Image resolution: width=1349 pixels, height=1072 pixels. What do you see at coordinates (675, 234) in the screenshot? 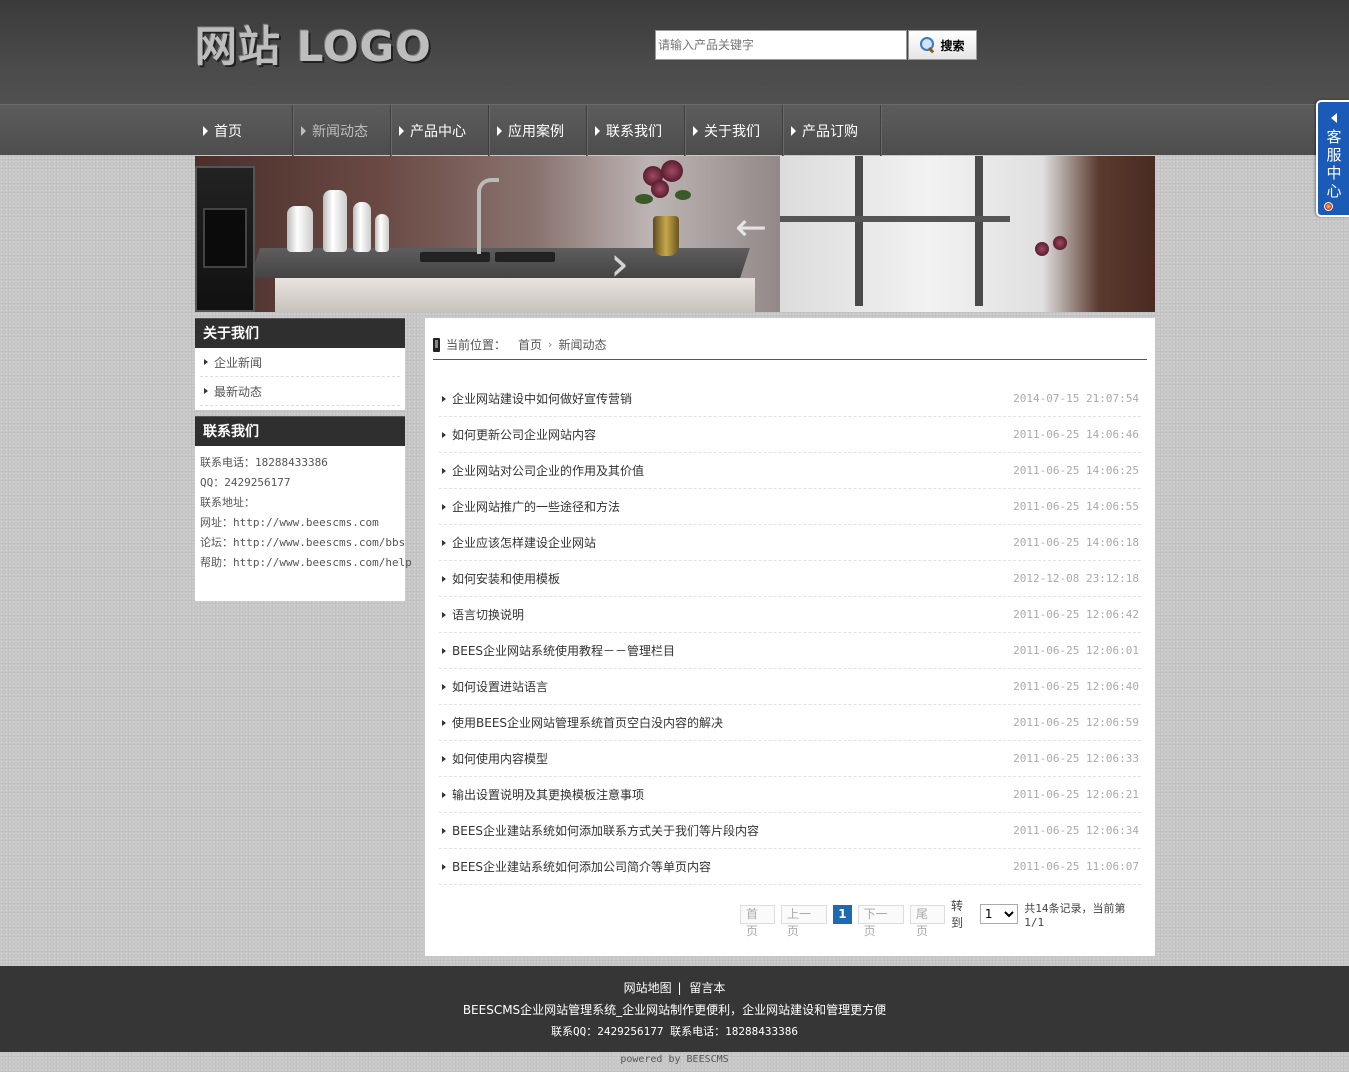
I see `banner-image: › ←` at bounding box center [675, 234].